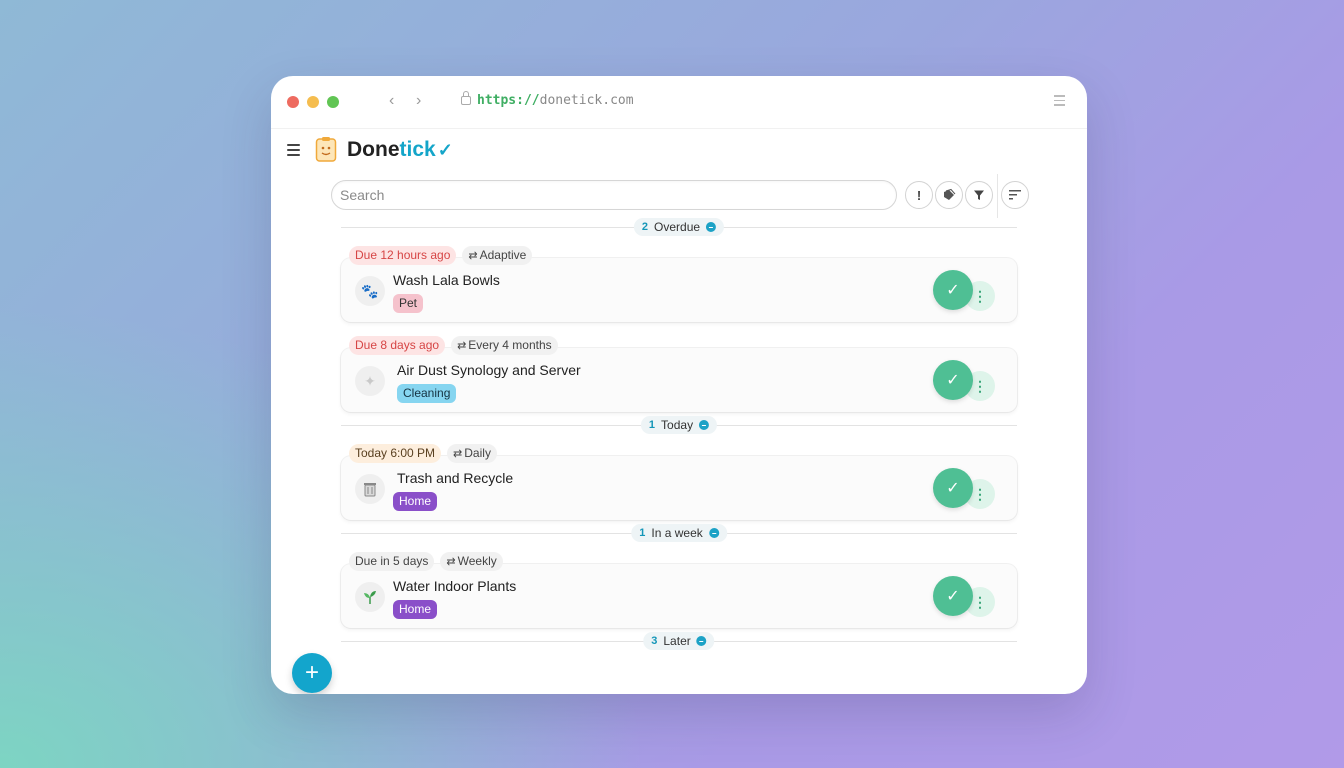 Image resolution: width=1344 pixels, height=768 pixels. I want to click on brand-check-icon: ✓, so click(445, 150).